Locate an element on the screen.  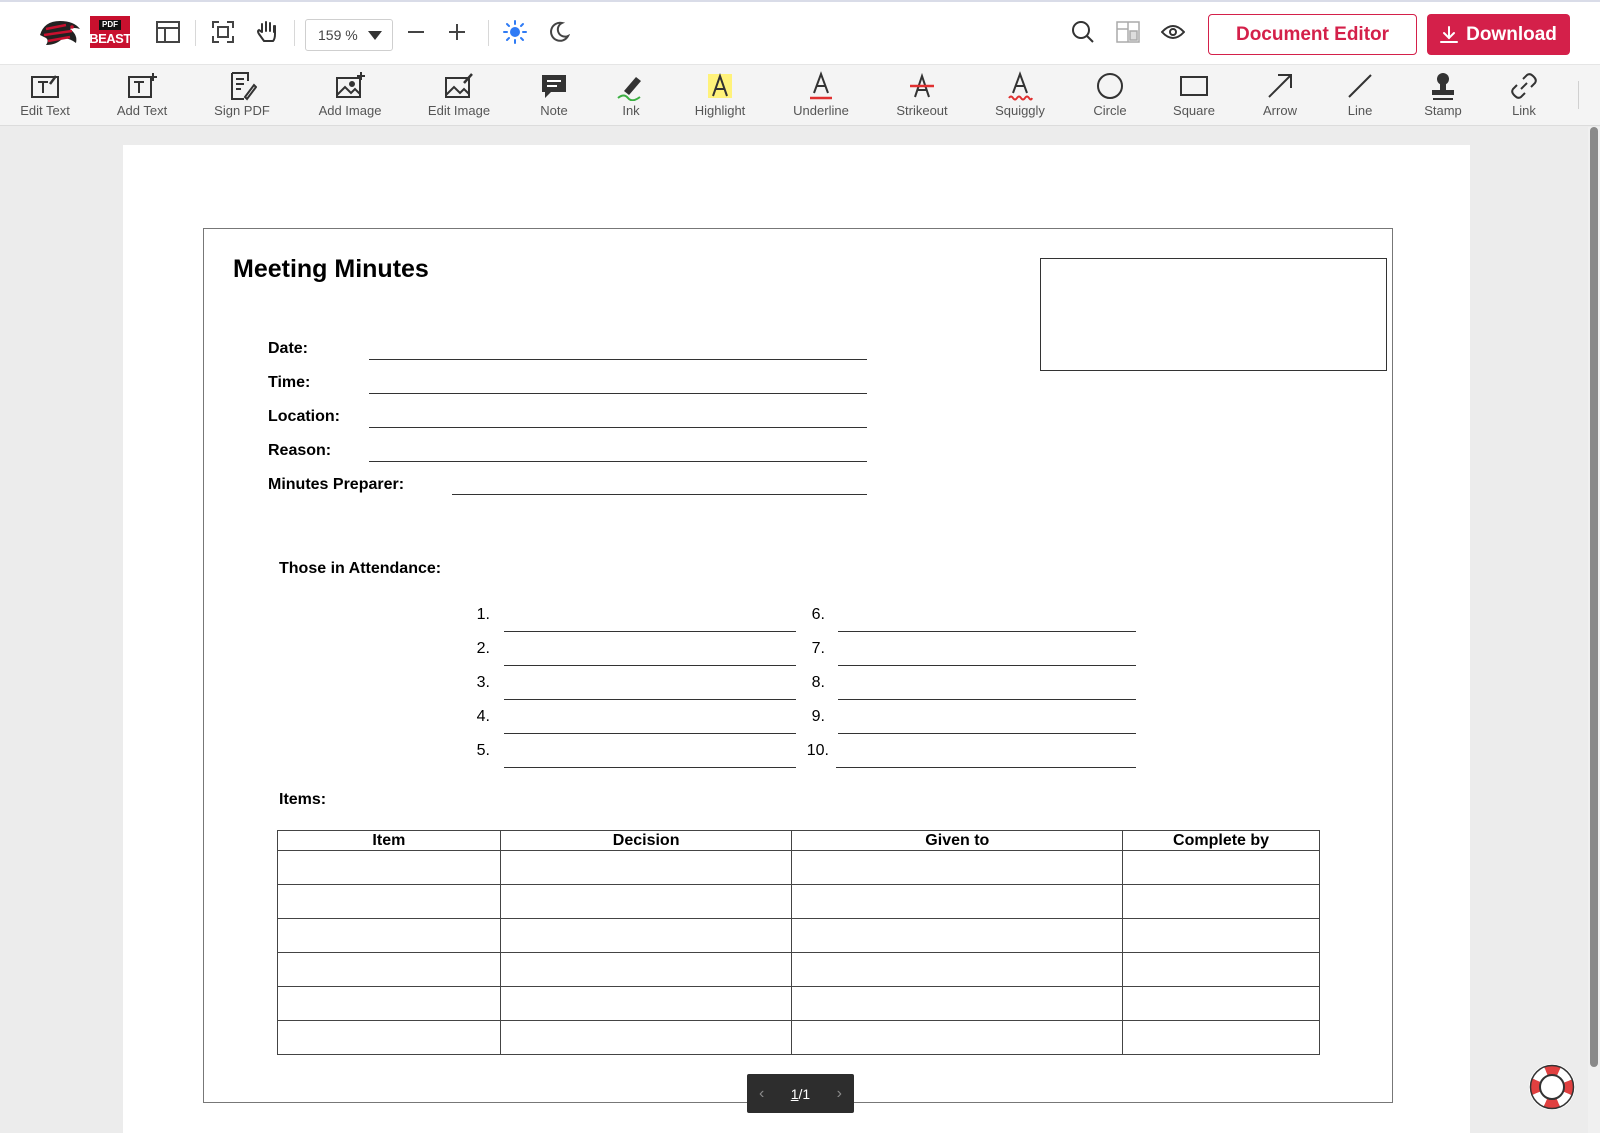
location-field is located at coordinates (618, 427).